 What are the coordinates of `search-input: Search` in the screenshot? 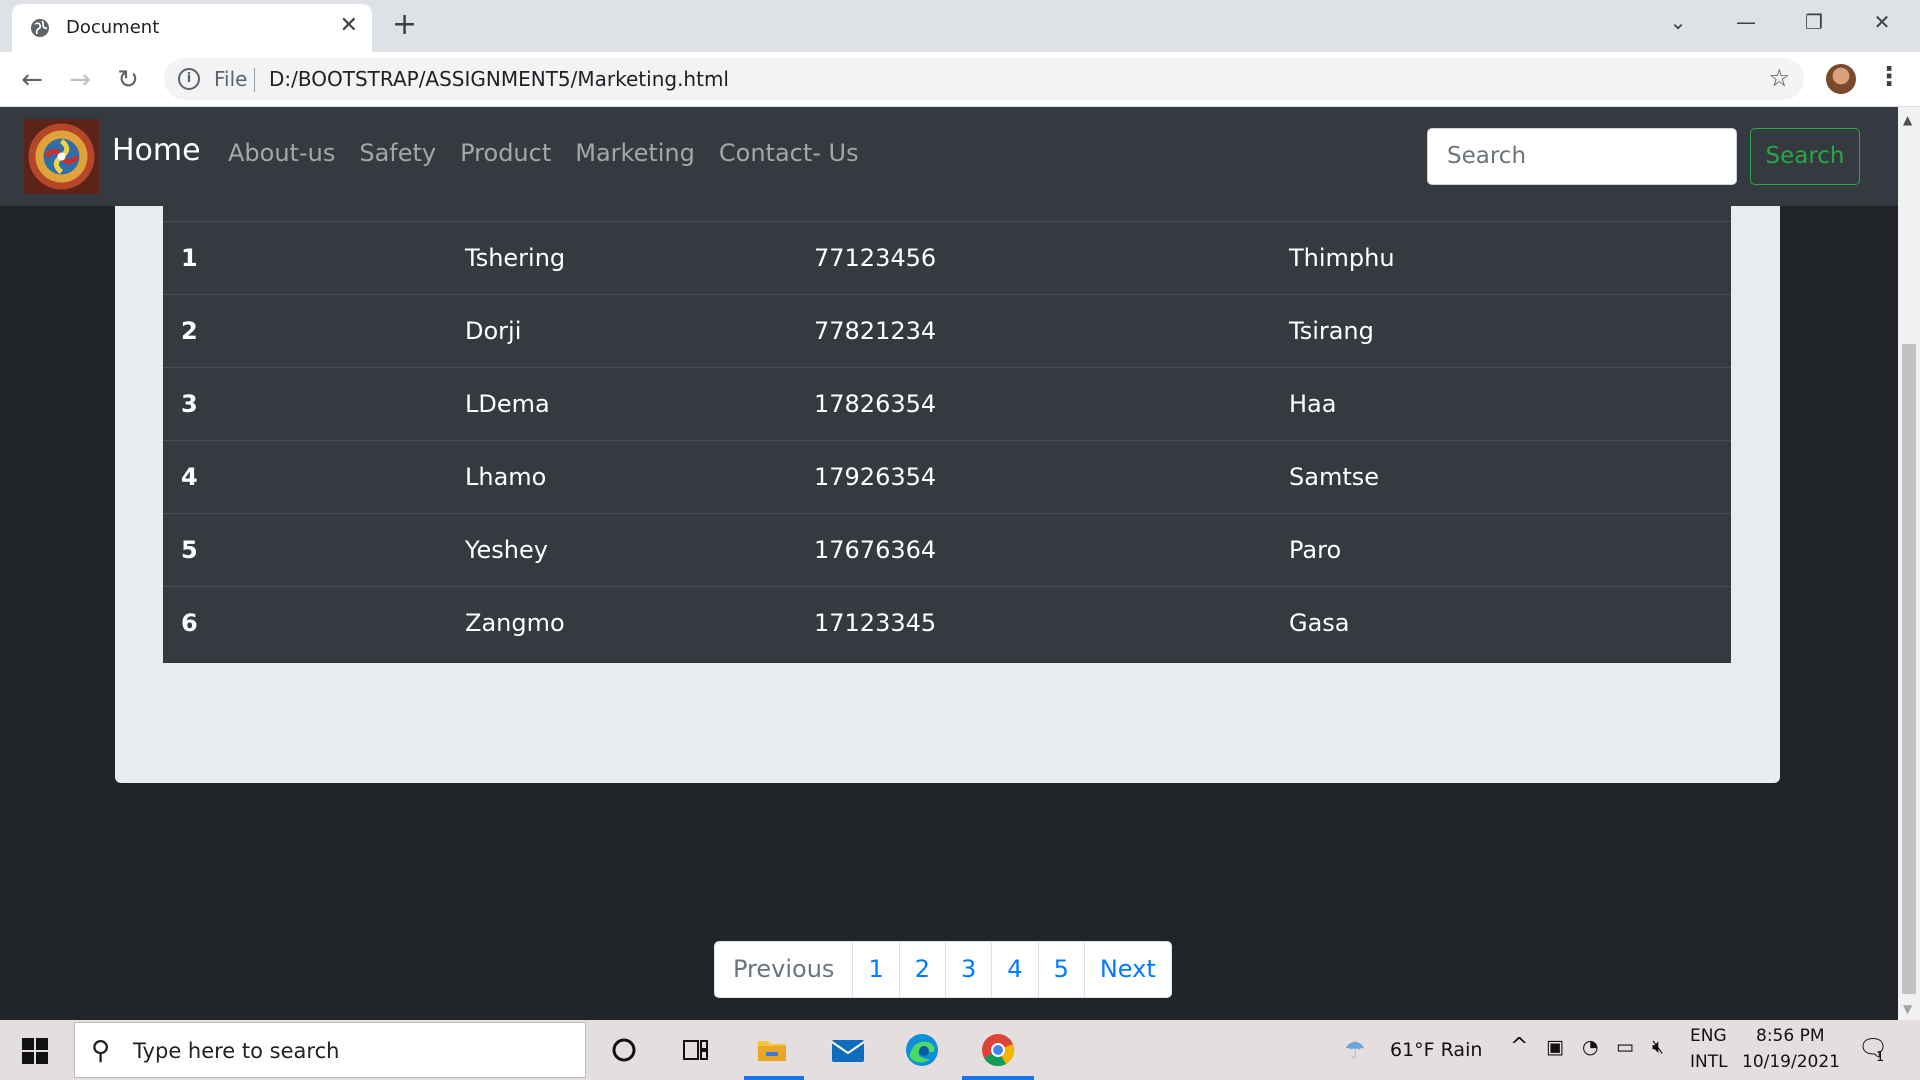 It's located at (1582, 156).